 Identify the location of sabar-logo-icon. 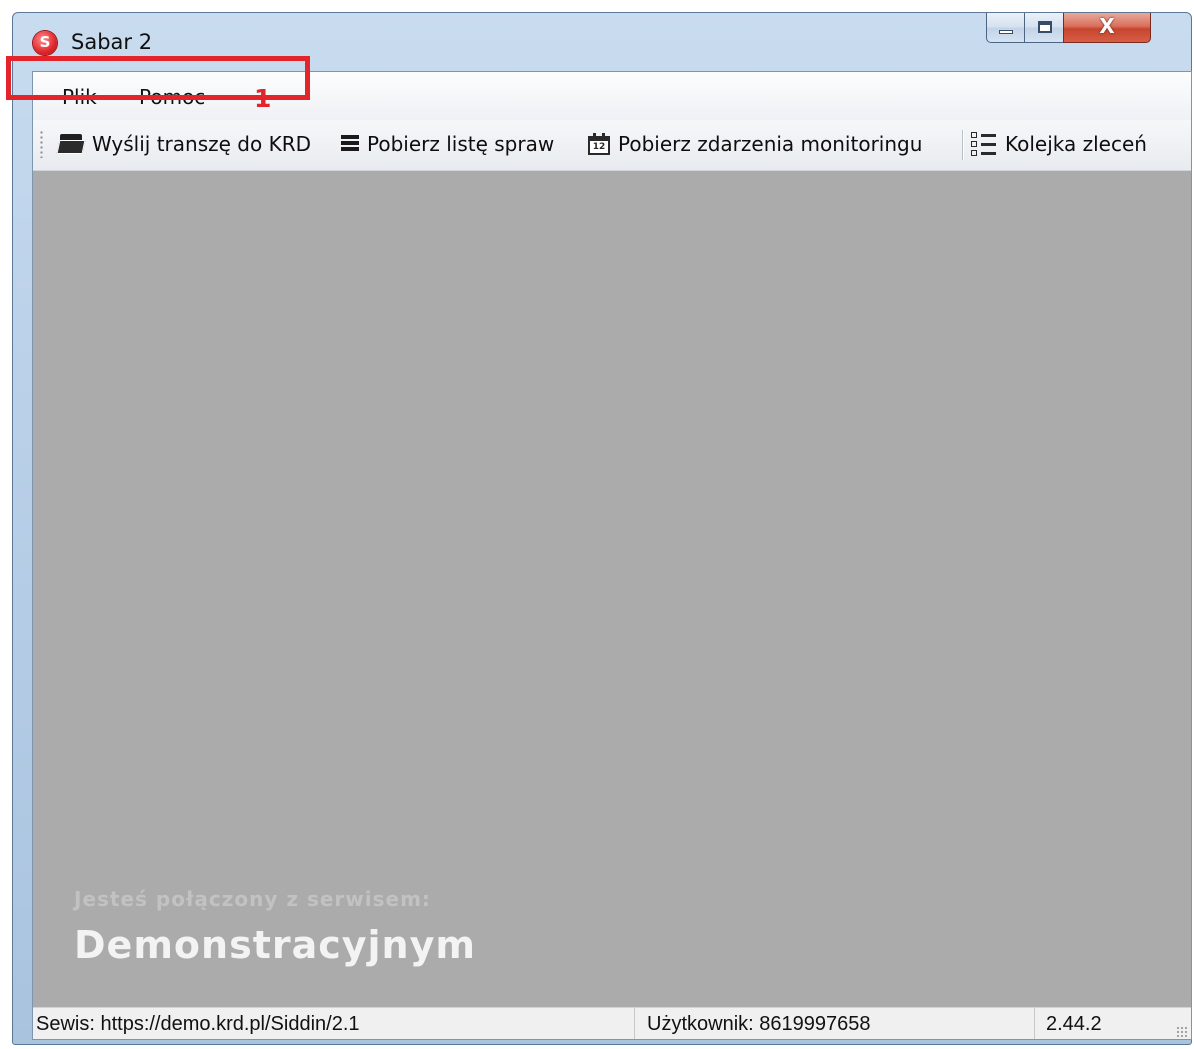
(45, 43).